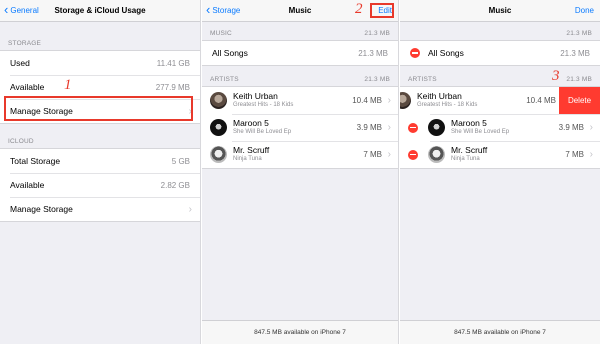  I want to click on nav-bar: ‹ General Storage & iCloud Usage, so click(100, 11).